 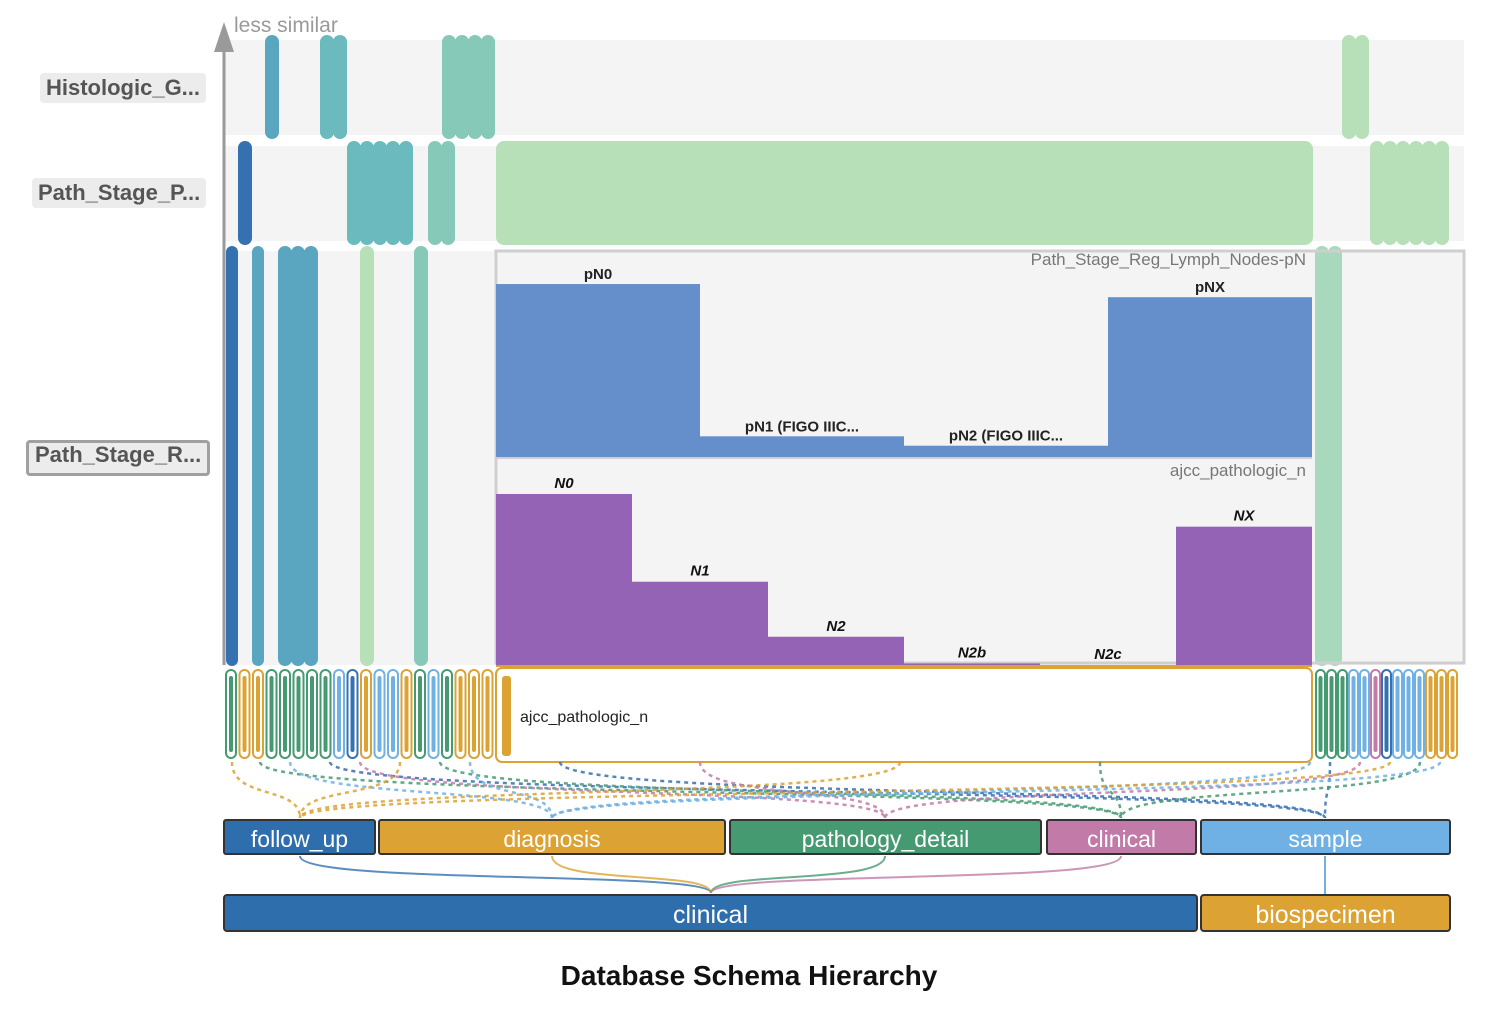 What do you see at coordinates (1245, 516) in the screenshot?
I see `bar-label-n-5: NX` at bounding box center [1245, 516].